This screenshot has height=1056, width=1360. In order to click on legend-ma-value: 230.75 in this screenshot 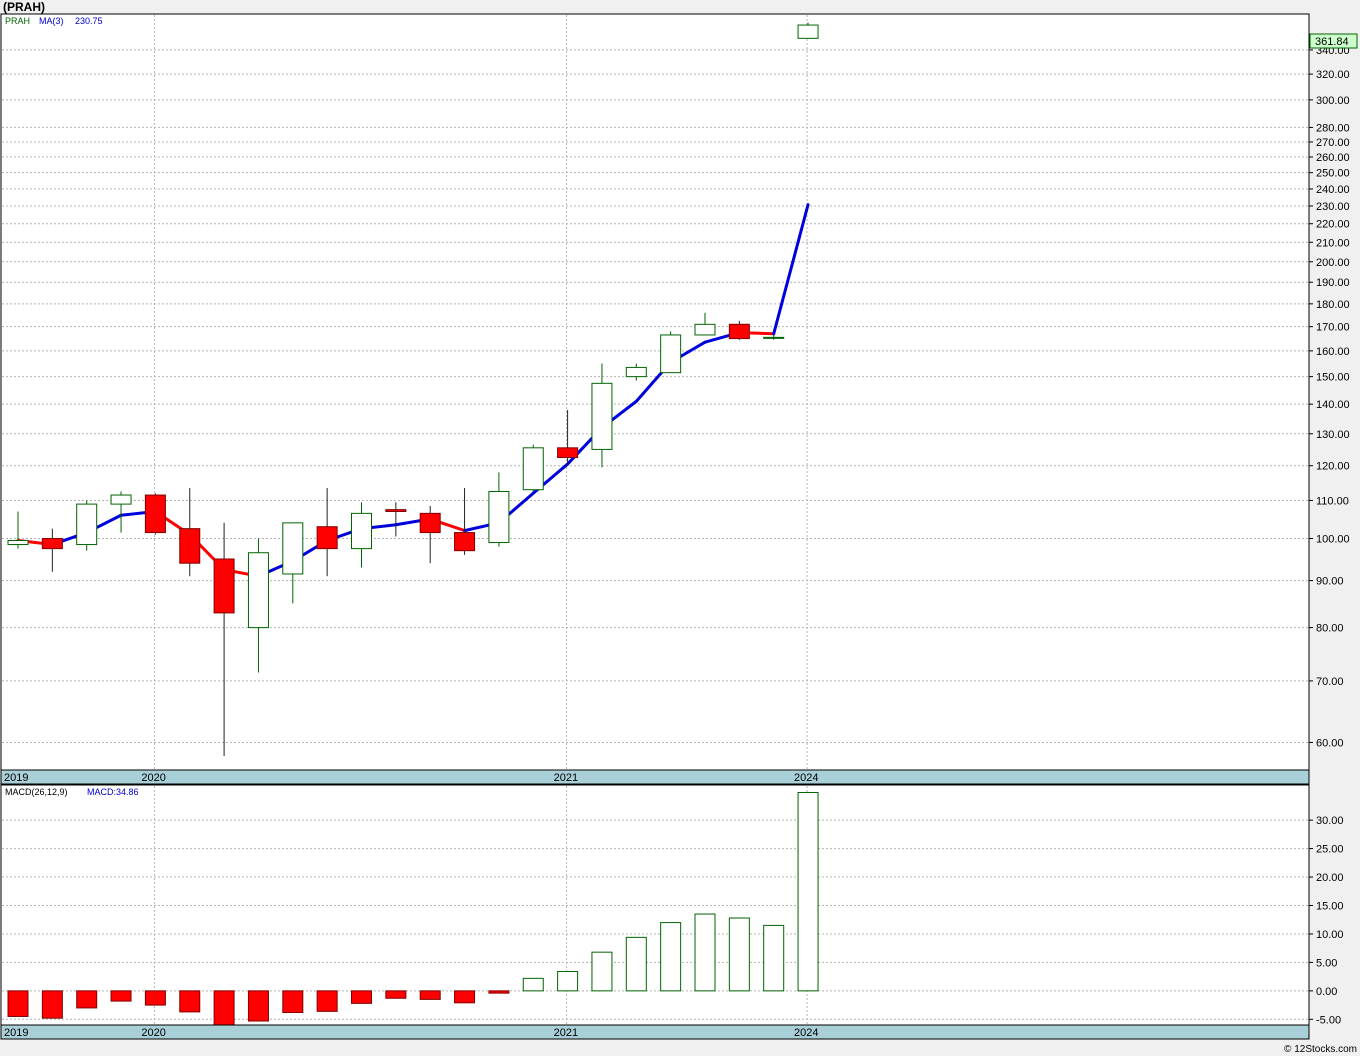, I will do `click(89, 21)`.